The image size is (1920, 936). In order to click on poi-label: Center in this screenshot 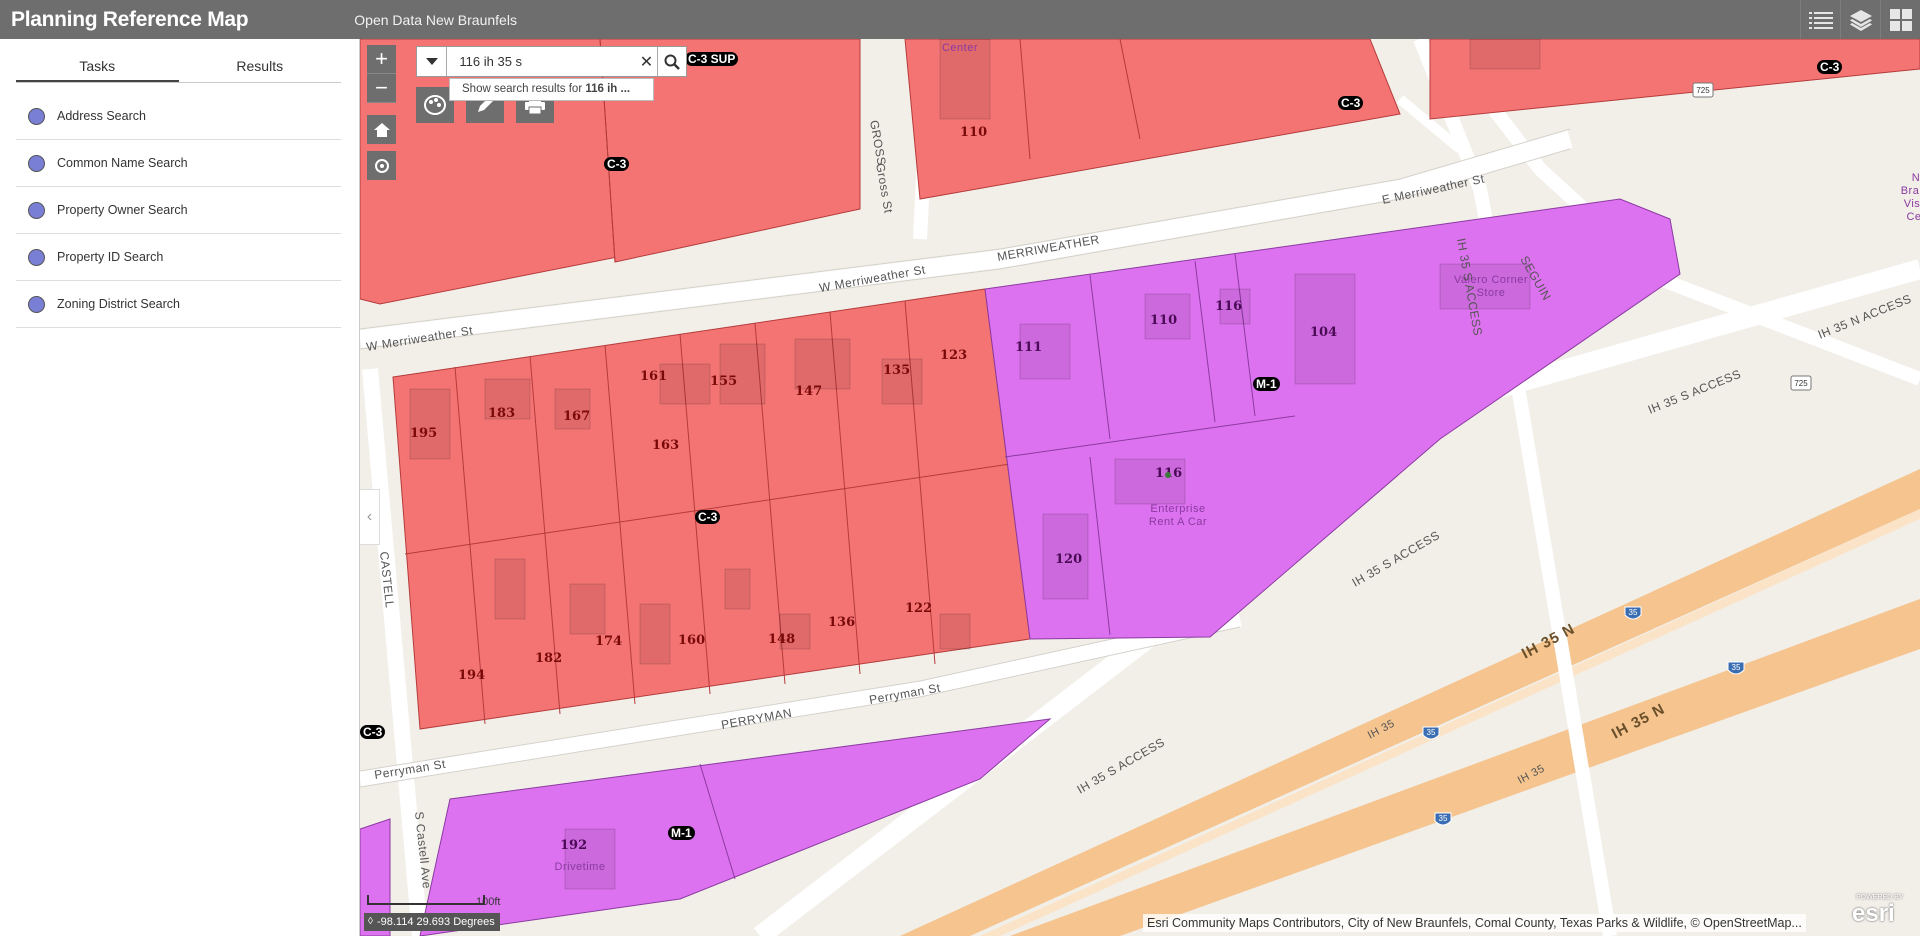, I will do `click(960, 48)`.